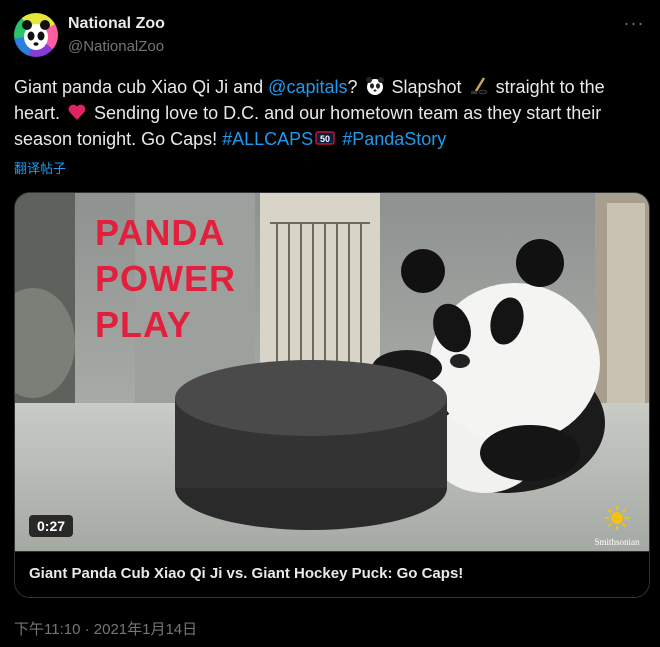 This screenshot has width=660, height=647. I want to click on author-handle: @NationalZoo, so click(116, 46).